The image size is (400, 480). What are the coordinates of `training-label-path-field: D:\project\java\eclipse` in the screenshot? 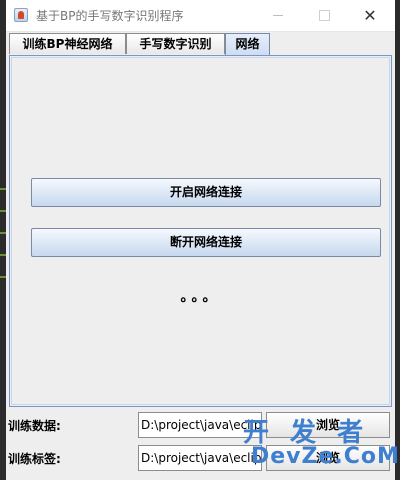 It's located at (200, 458).